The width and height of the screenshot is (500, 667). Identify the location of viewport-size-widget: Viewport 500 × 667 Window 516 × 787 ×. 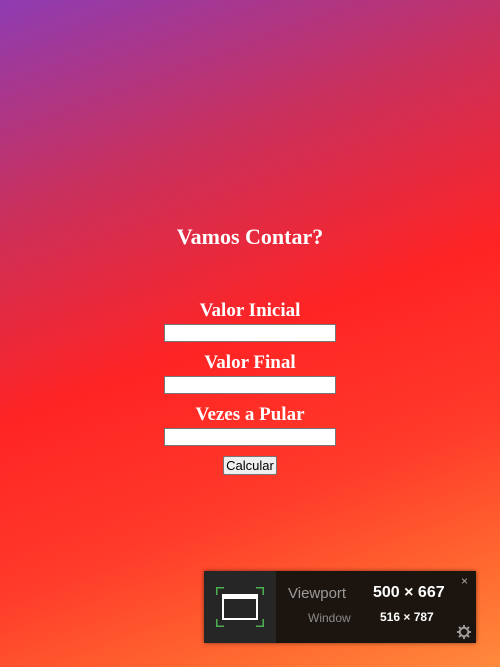
(340, 607).